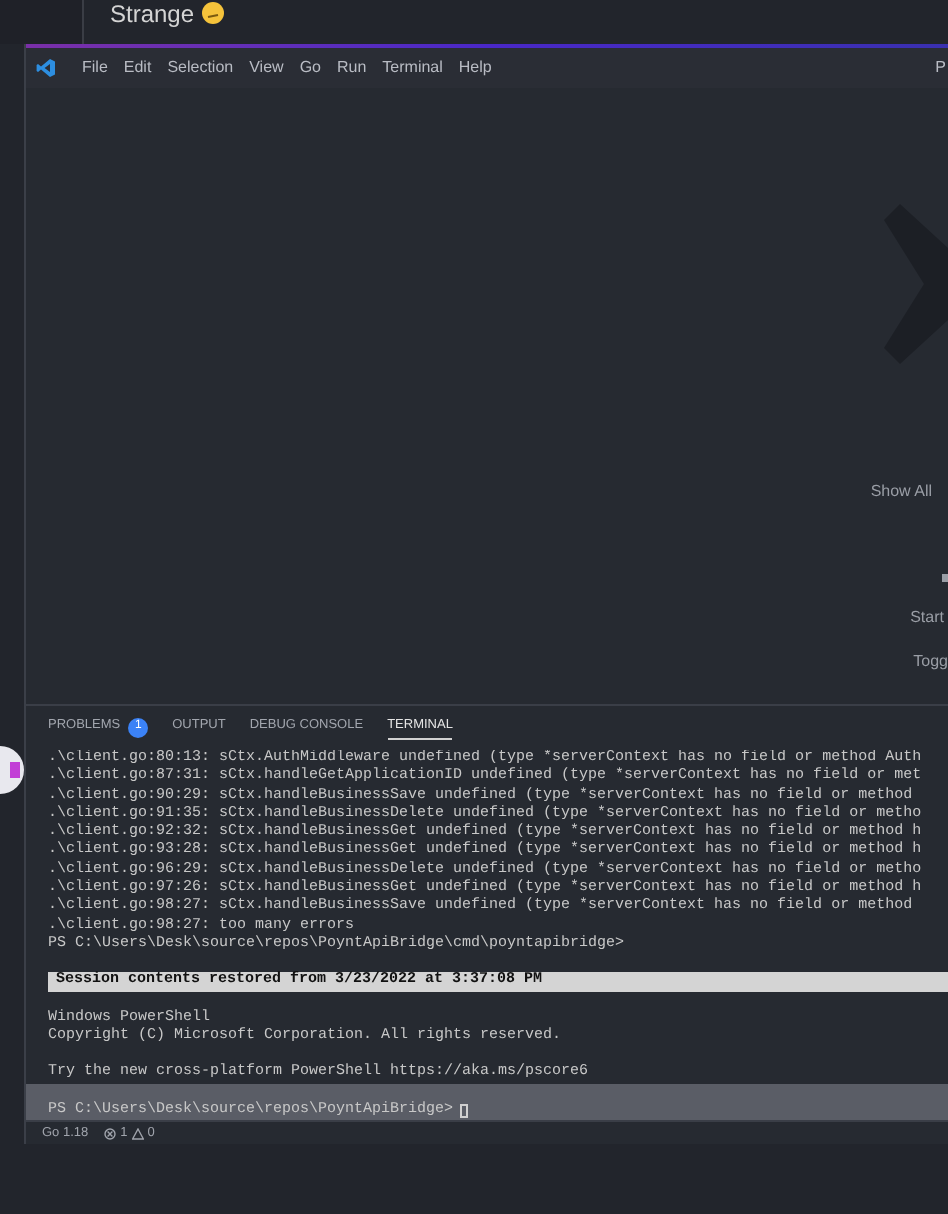 The height and width of the screenshot is (1214, 948). I want to click on show-all-link: Show All, so click(909, 492).